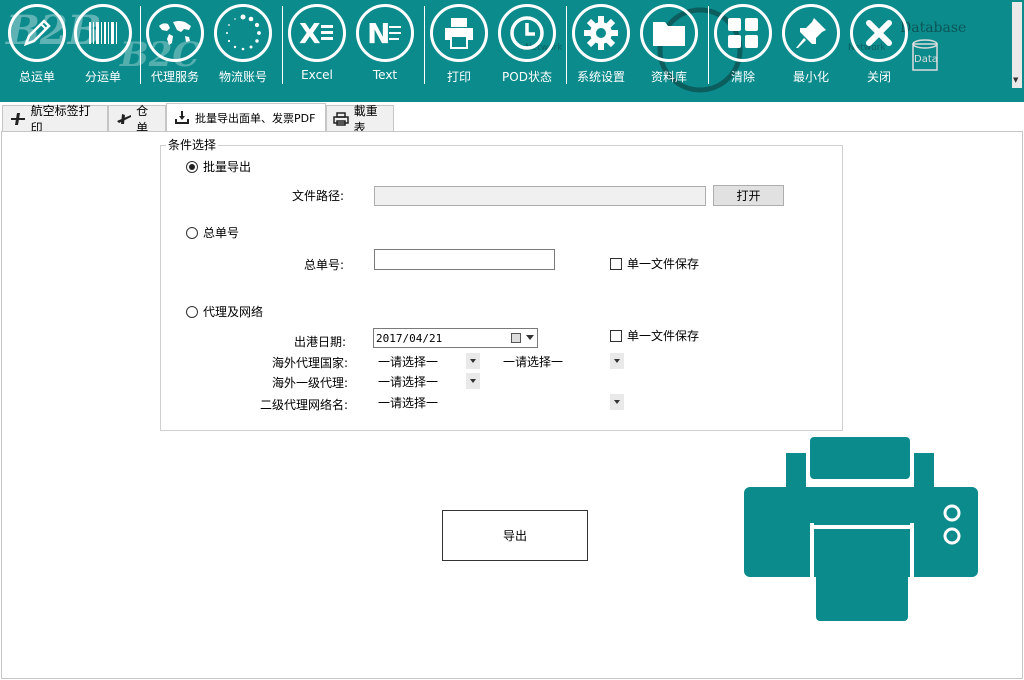 The image size is (1024, 680). What do you see at coordinates (743, 33) in the screenshot?
I see `grid-icon` at bounding box center [743, 33].